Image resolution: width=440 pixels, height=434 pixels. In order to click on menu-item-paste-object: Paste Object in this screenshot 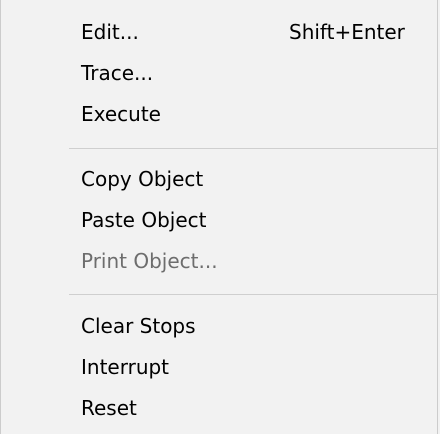, I will do `click(219, 220)`.